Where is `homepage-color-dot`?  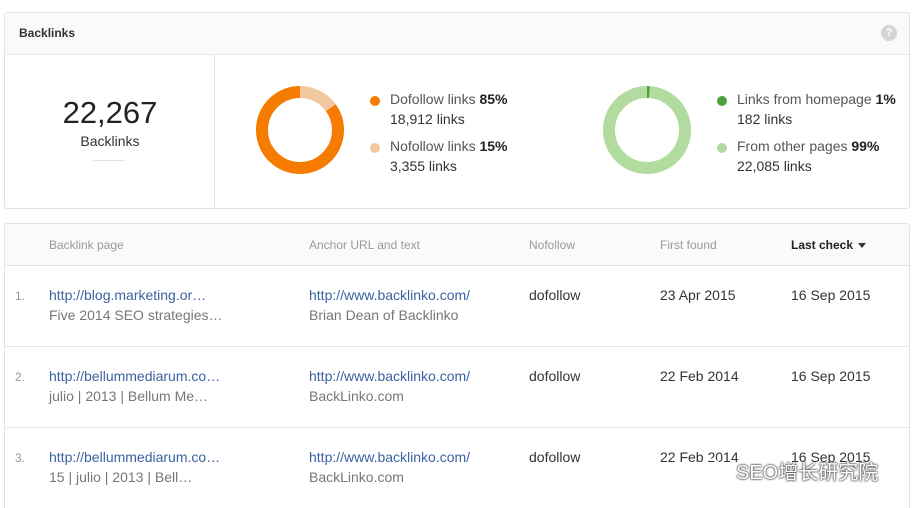
homepage-color-dot is located at coordinates (722, 101).